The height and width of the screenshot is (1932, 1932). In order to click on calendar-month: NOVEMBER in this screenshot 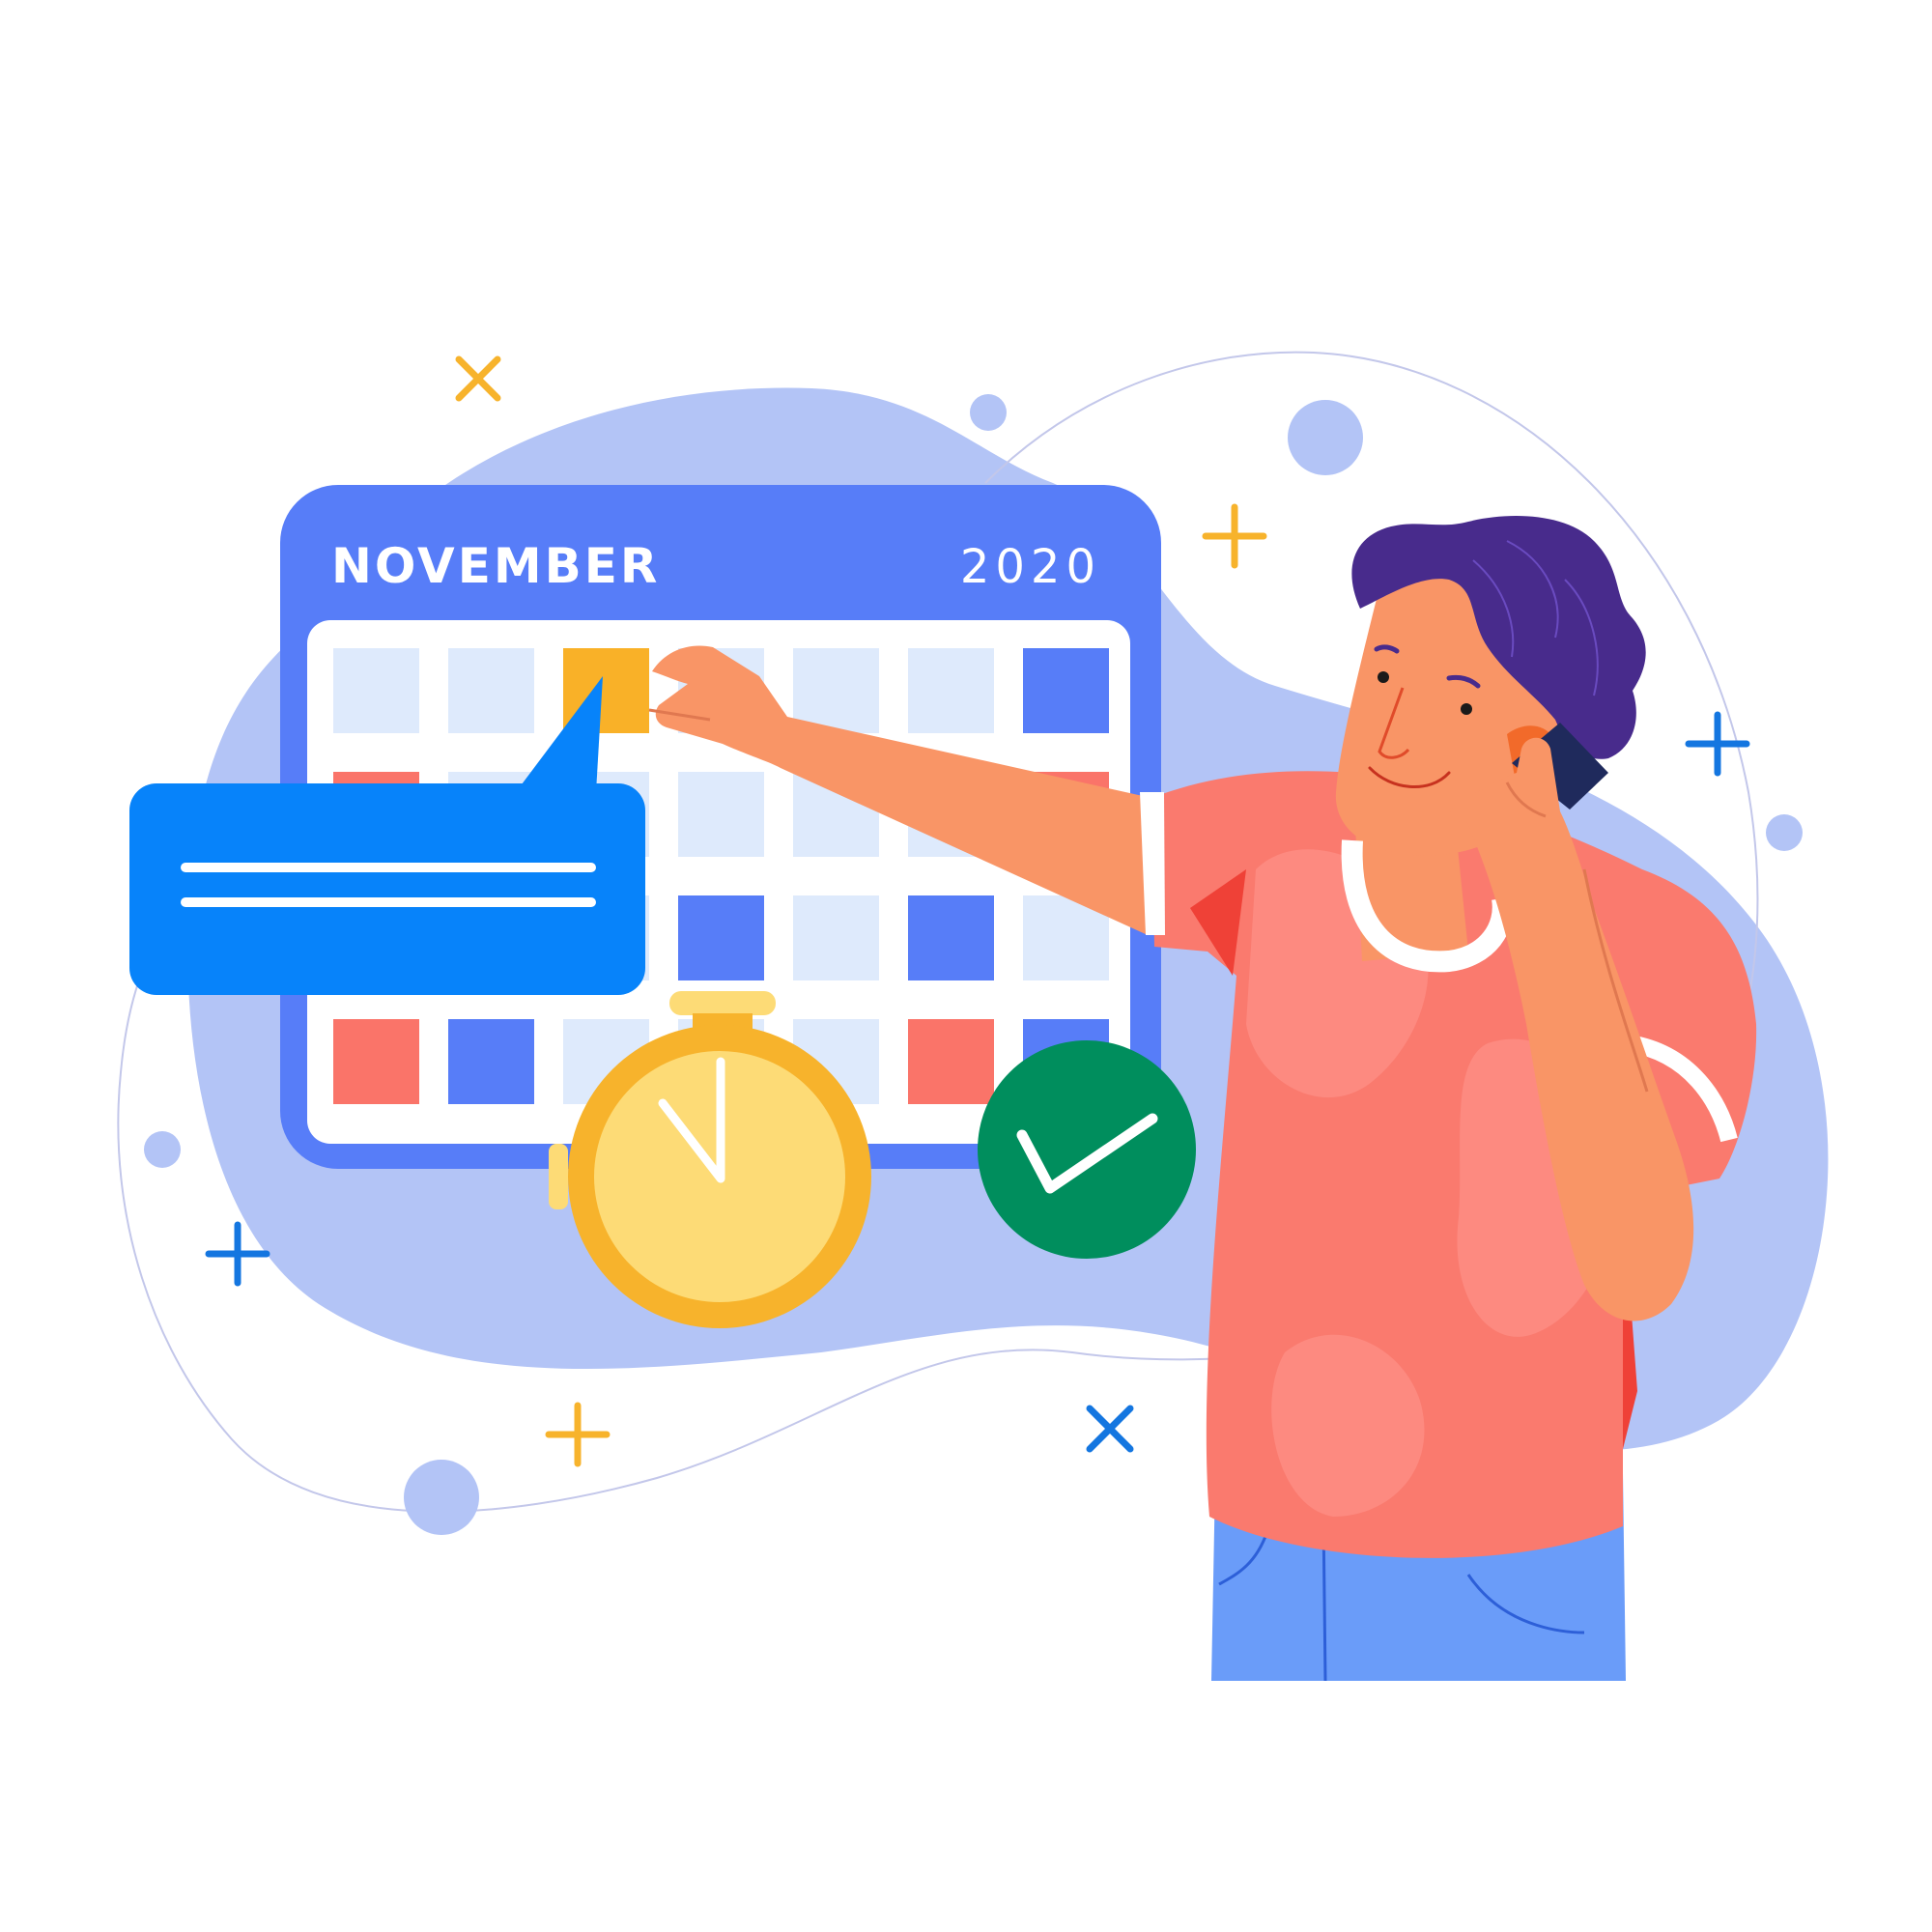, I will do `click(495, 566)`.